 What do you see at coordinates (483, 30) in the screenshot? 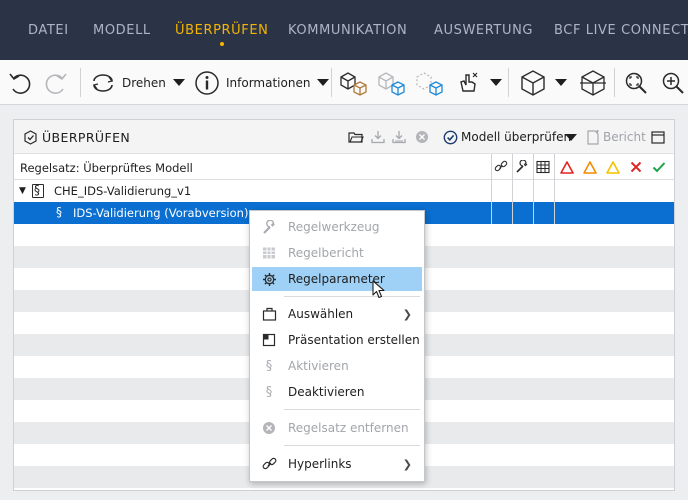
I see `tab-auswertung: AUSWERTUNG` at bounding box center [483, 30].